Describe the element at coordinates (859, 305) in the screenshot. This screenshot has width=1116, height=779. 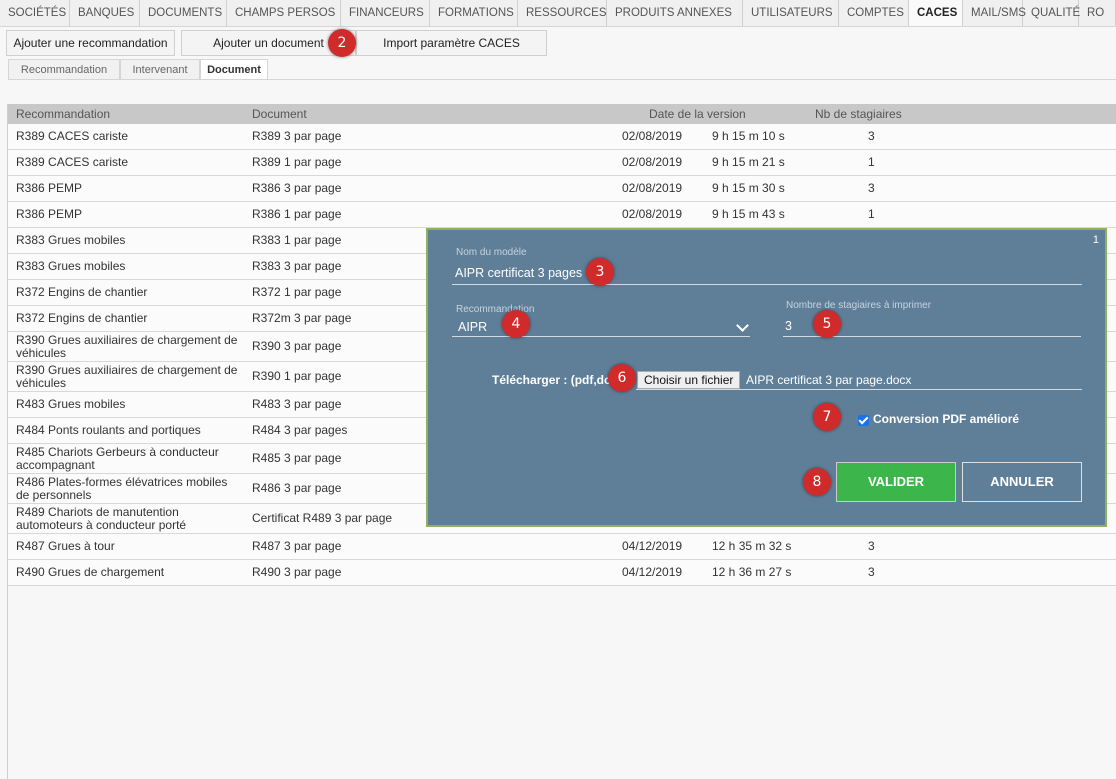
I see `trainees-label: Nombre de stagiaires à imprimer` at that location.